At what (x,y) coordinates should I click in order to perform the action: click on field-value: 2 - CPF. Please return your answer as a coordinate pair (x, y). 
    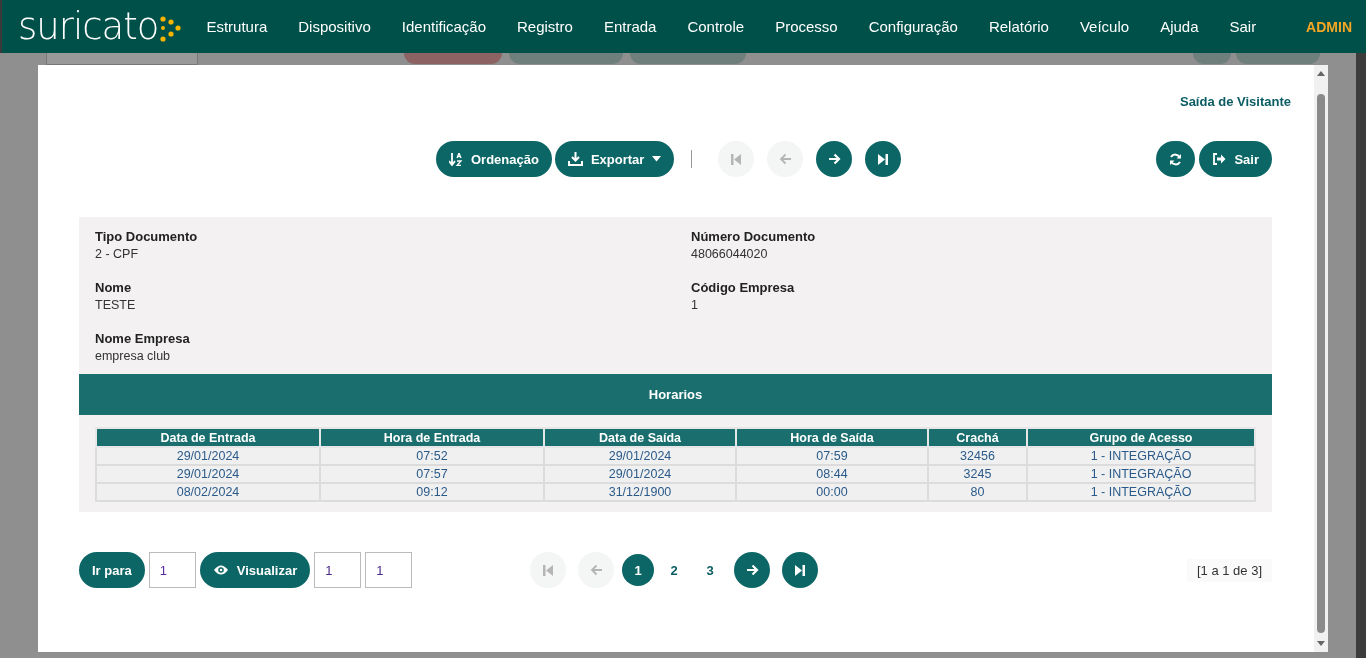
    Looking at the image, I should click on (117, 254).